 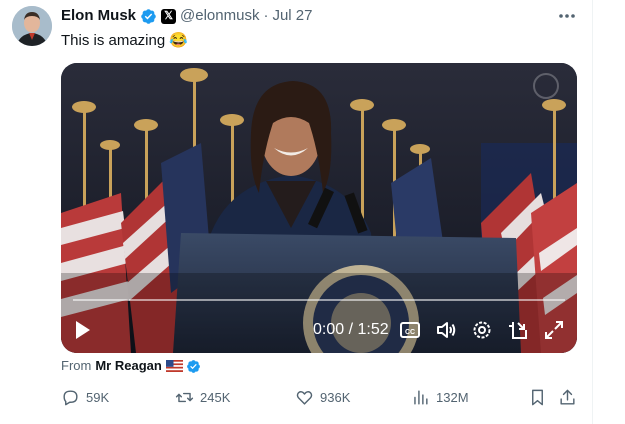 I want to click on repost-icon, so click(x=184, y=397).